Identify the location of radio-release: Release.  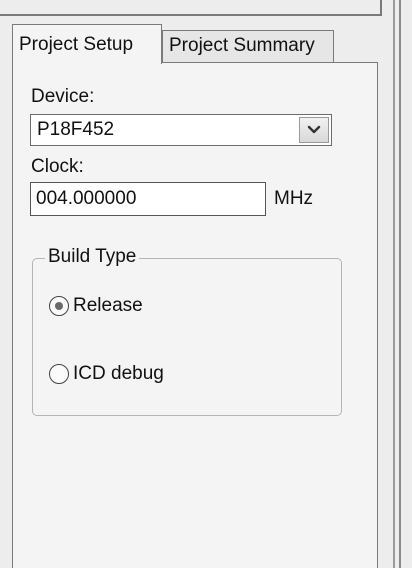
(96, 306).